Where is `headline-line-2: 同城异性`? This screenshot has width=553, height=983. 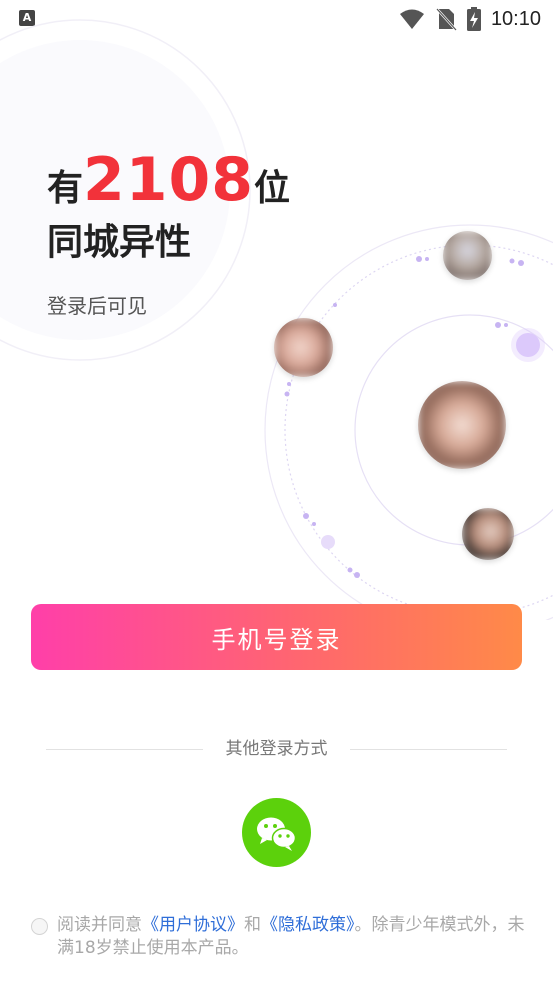 headline-line-2: 同城异性 is located at coordinates (119, 242).